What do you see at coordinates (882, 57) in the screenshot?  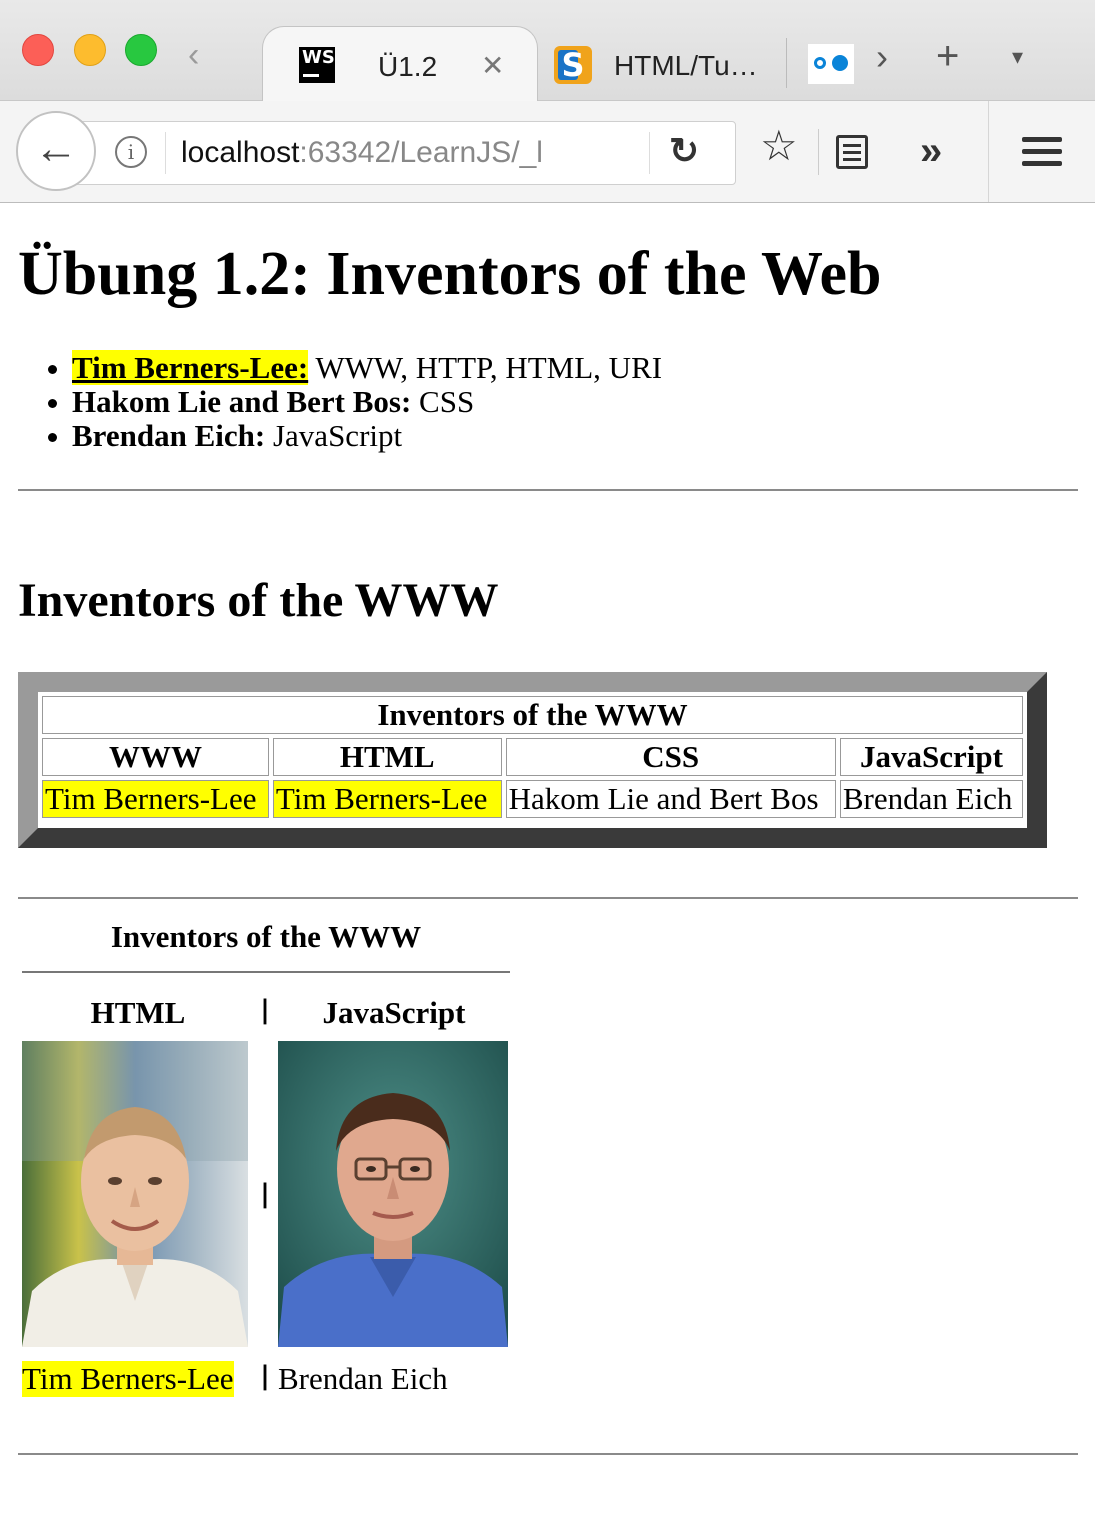 I see `tab-scroll-right-icon: ›` at bounding box center [882, 57].